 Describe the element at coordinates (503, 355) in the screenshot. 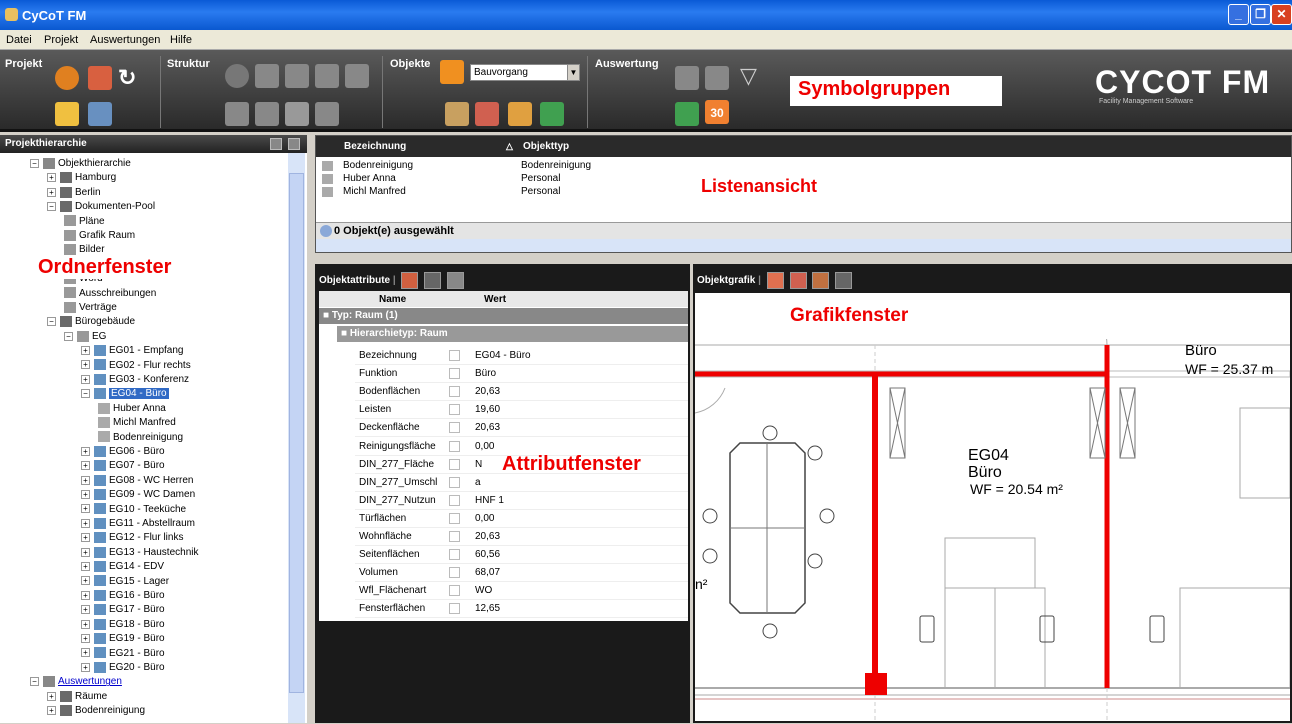

I see `attribute-value: EG04 - Büro` at that location.